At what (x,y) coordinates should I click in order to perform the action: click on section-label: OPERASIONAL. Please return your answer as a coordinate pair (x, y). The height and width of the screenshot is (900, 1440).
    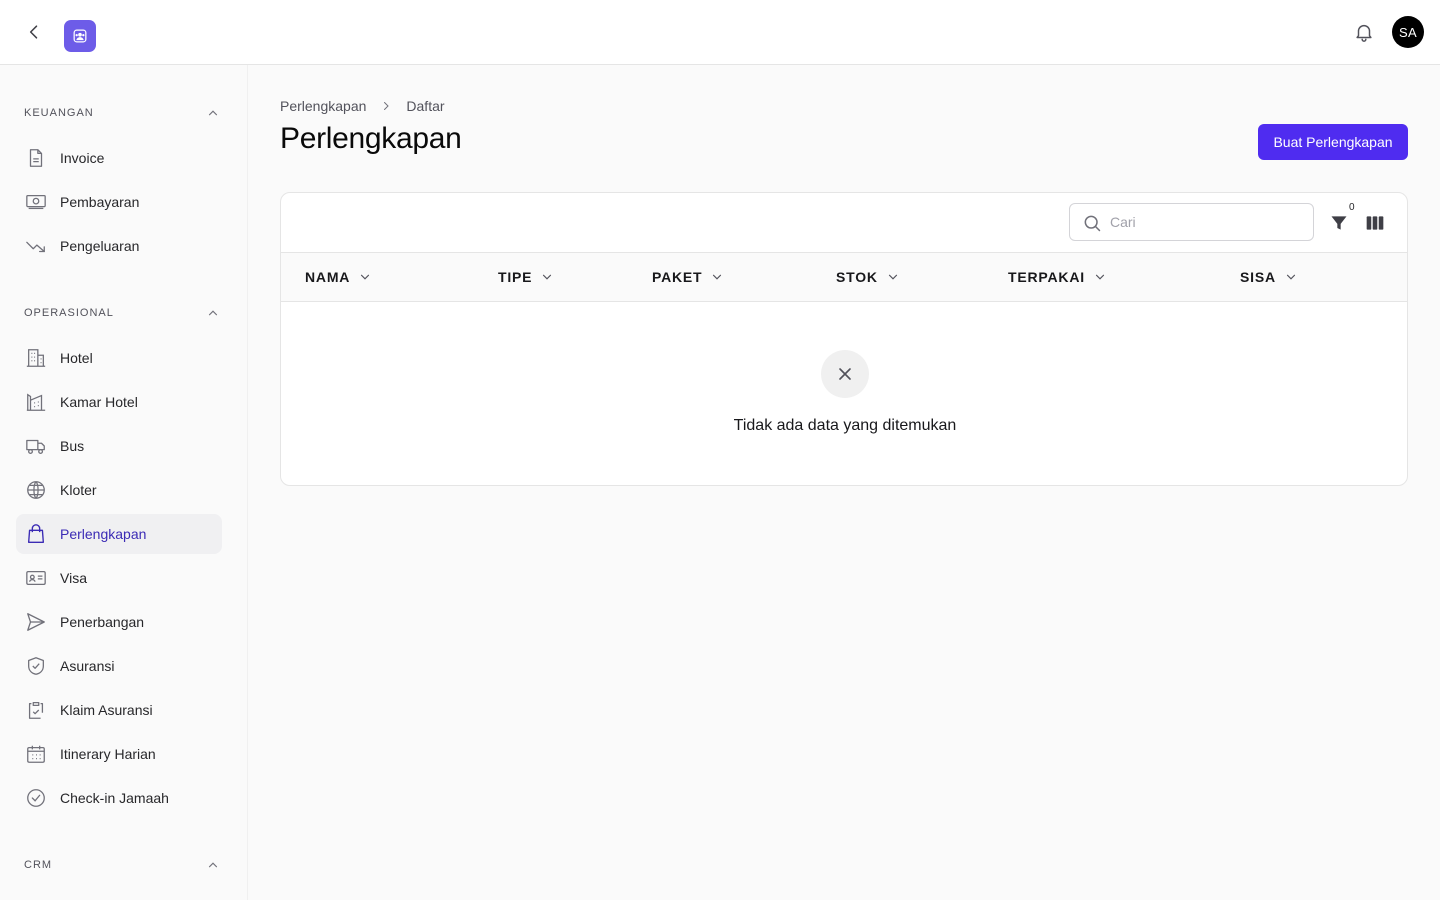
    Looking at the image, I should click on (69, 313).